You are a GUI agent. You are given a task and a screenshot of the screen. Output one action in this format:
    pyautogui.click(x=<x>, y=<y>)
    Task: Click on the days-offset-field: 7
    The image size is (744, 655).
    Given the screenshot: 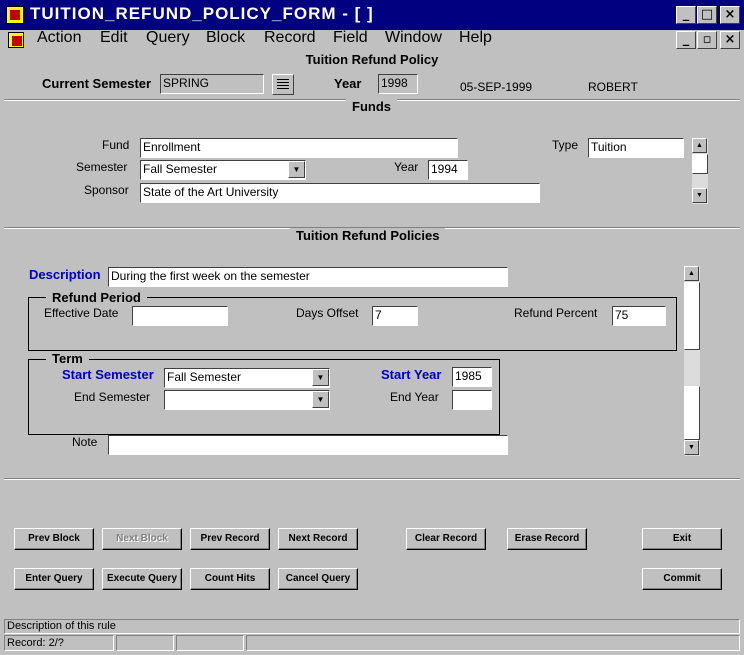 What is the action you would take?
    pyautogui.click(x=395, y=316)
    